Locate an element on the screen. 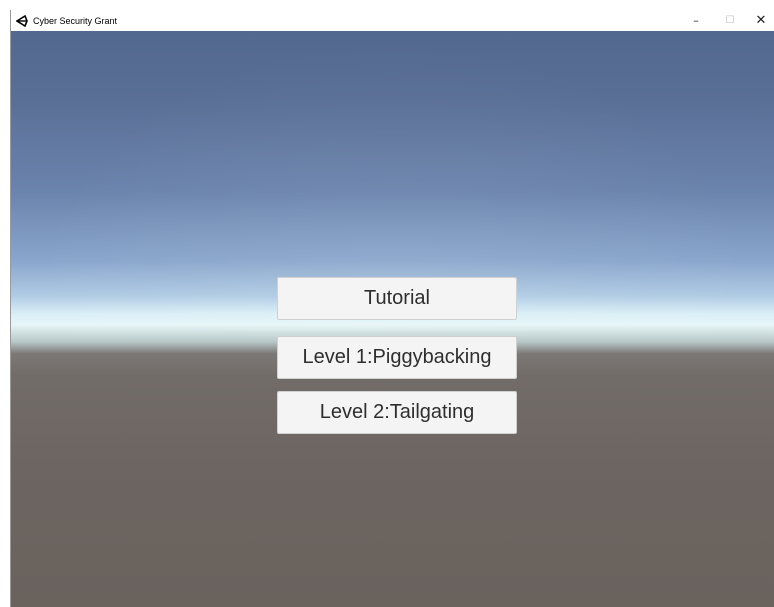 This screenshot has height=607, width=774. level-1-button-label: Level 1:Piggybacking is located at coordinates (397, 357).